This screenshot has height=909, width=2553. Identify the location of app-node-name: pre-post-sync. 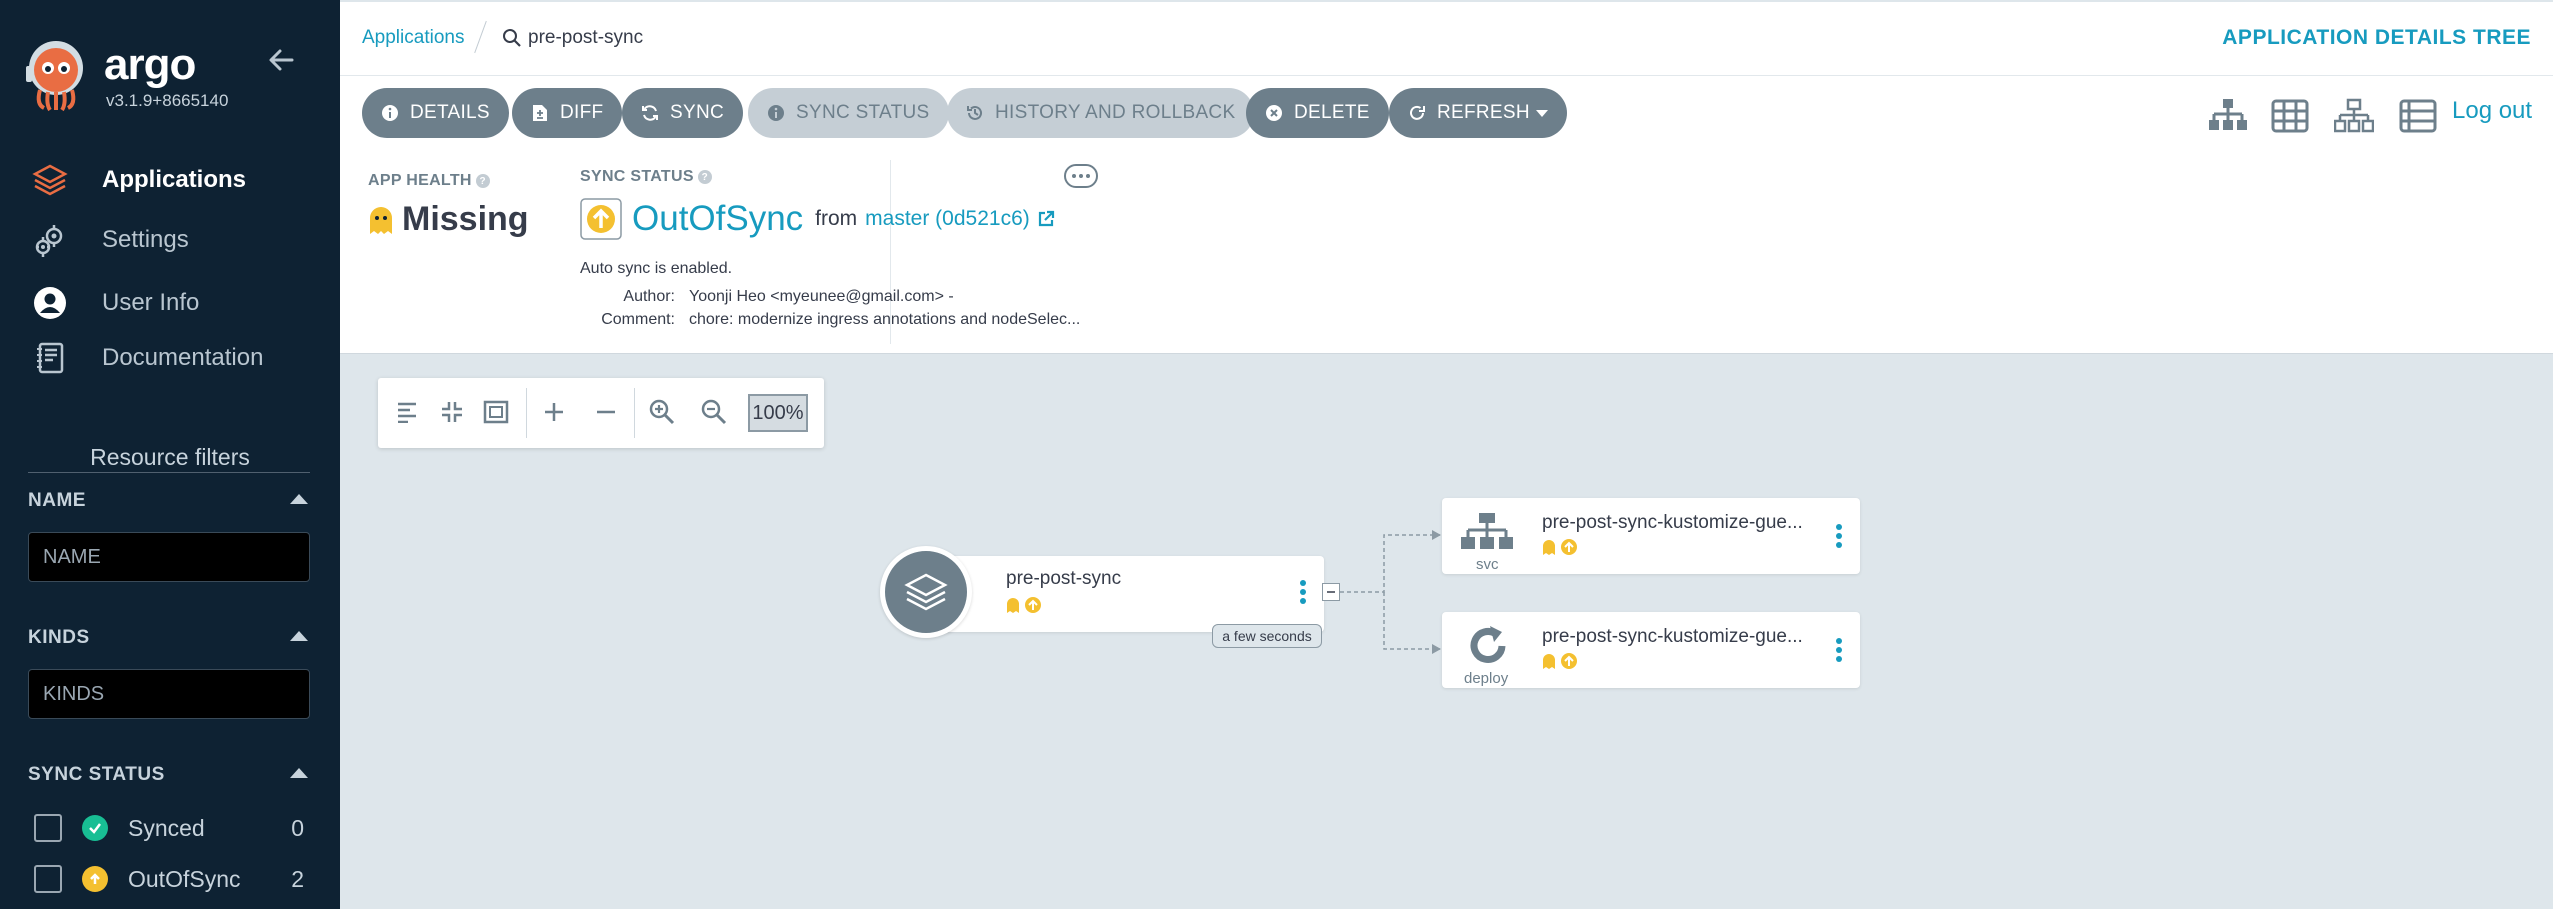
(1064, 578).